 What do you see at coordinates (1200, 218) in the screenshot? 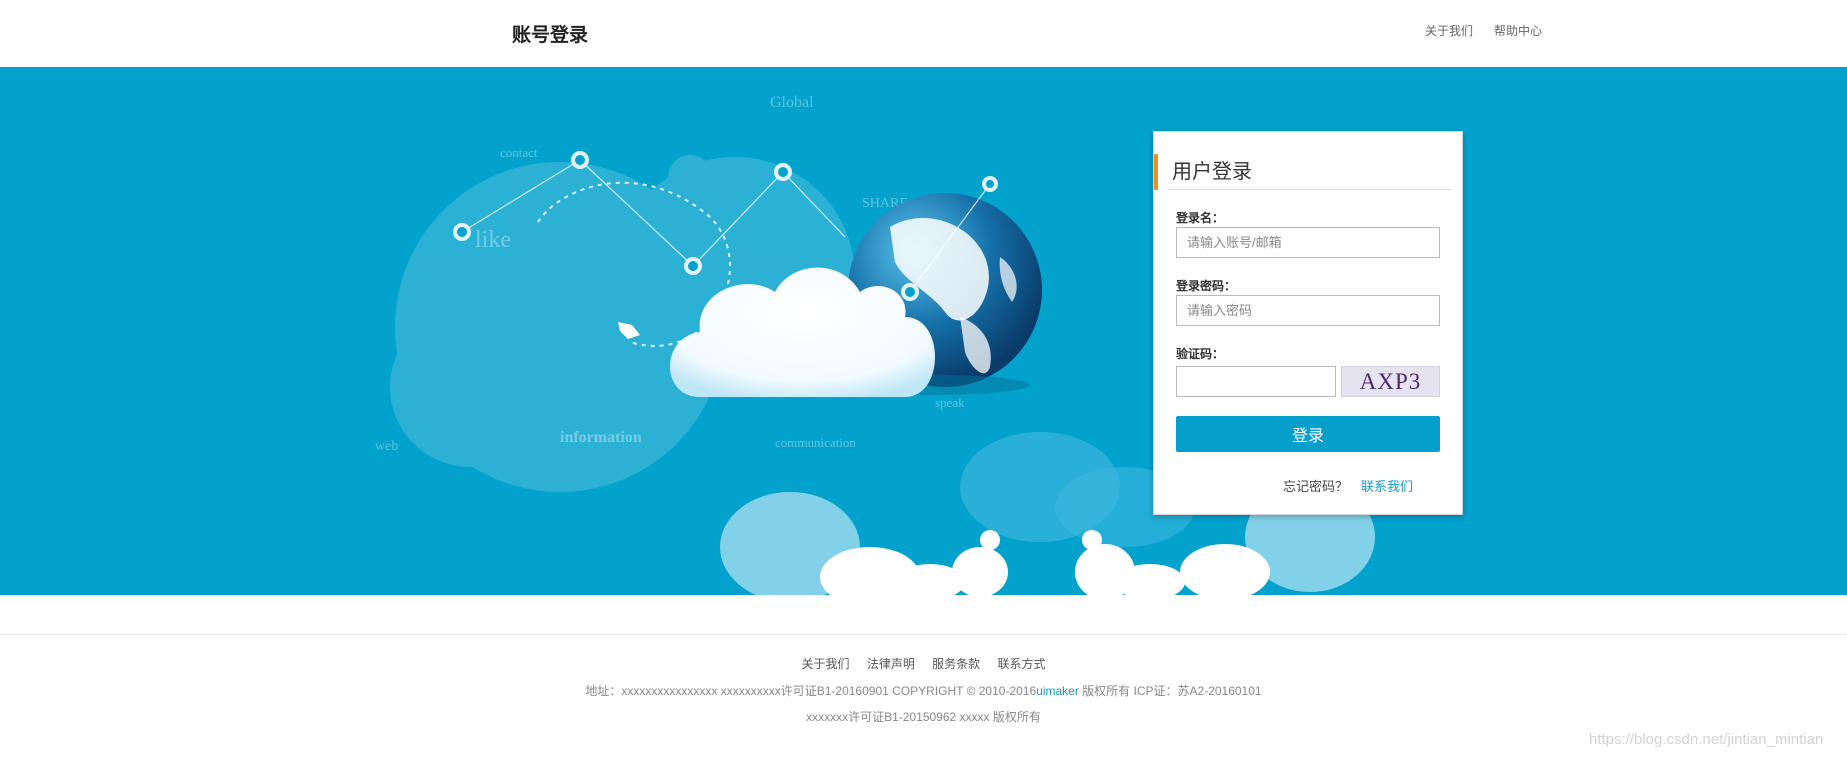
I see `username-label: 登录名：` at bounding box center [1200, 218].